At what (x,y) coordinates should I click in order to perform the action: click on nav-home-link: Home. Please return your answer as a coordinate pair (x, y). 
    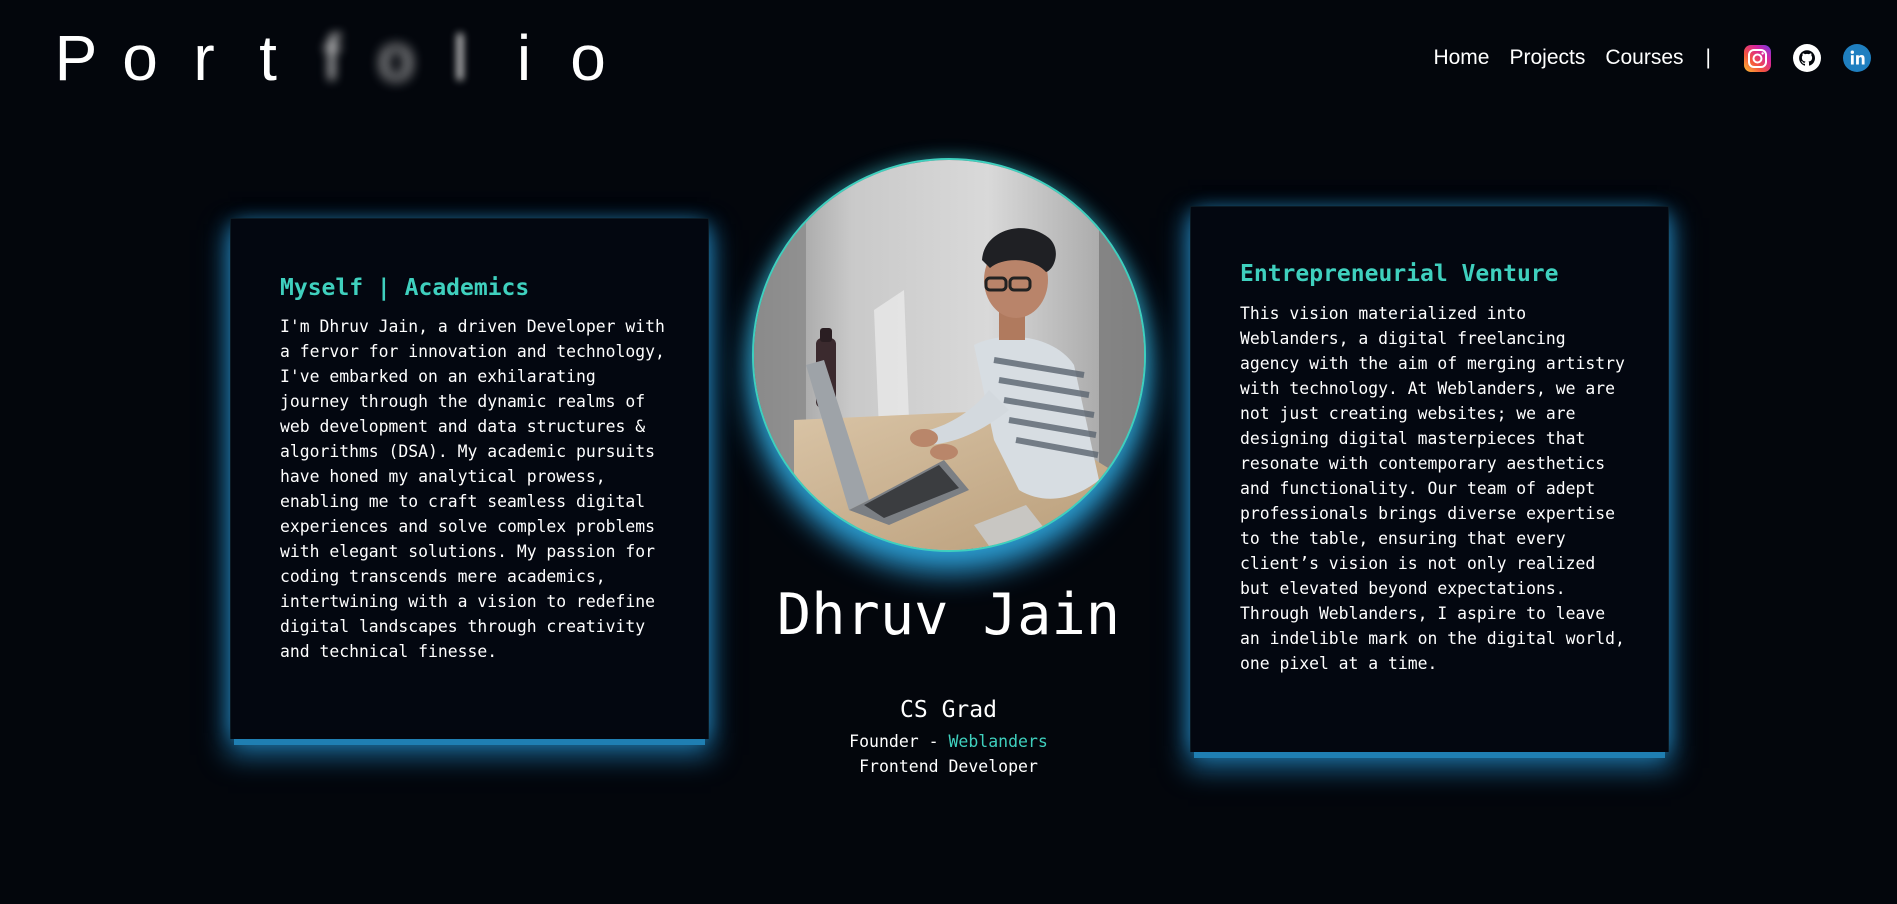
    Looking at the image, I should click on (1461, 58).